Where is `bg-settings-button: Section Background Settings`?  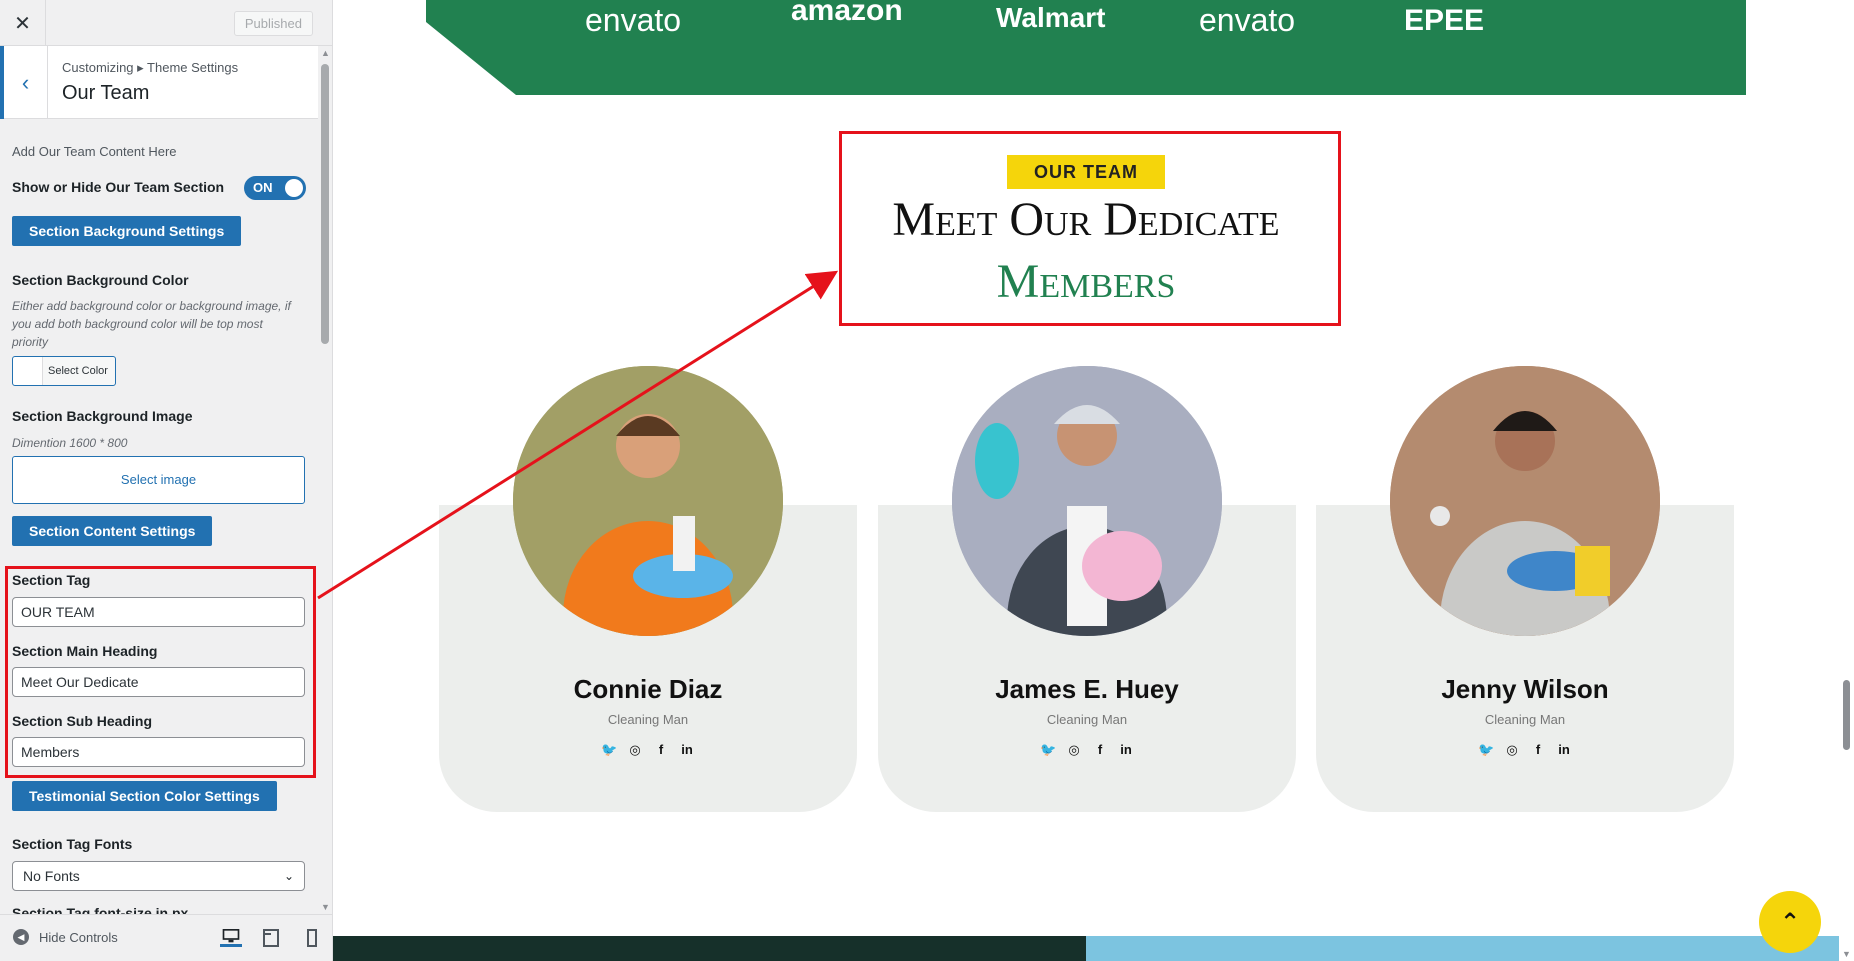 bg-settings-button: Section Background Settings is located at coordinates (127, 231).